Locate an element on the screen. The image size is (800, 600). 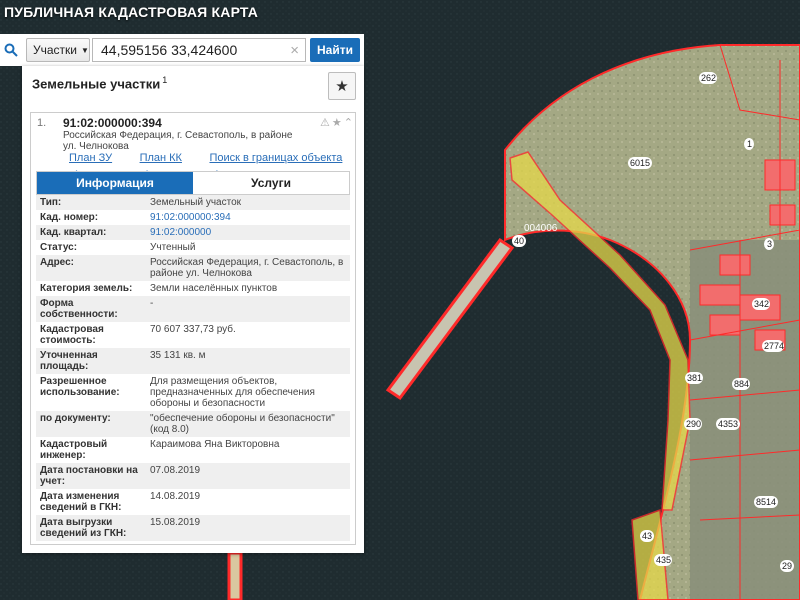
panel-header: Земельные участки 1 ★ is located at coordinates (193, 87).